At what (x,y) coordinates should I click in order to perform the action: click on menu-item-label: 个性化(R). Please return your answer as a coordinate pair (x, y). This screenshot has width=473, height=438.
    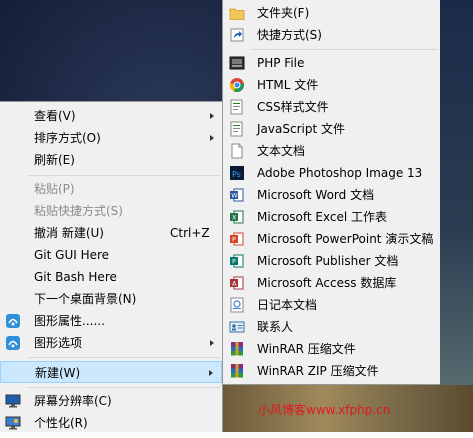
    Looking at the image, I should click on (61, 423).